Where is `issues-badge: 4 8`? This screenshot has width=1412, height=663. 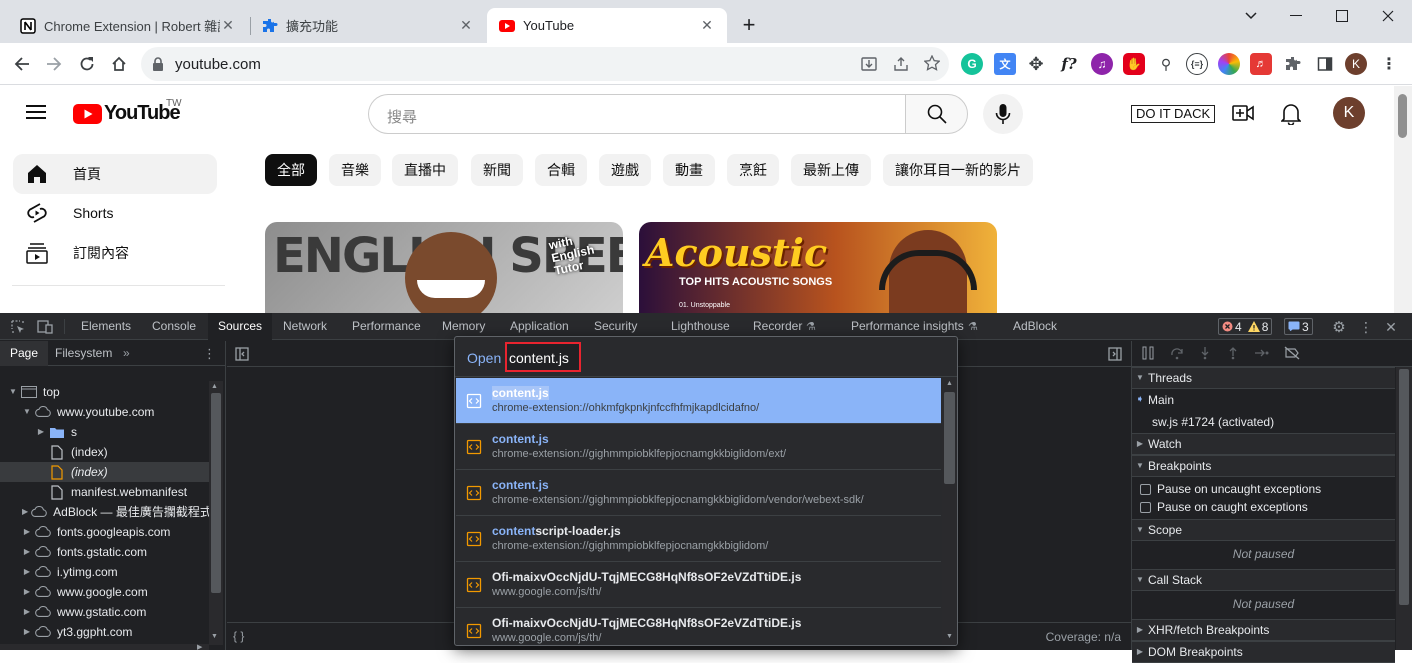
issues-badge: 4 8 is located at coordinates (1245, 326).